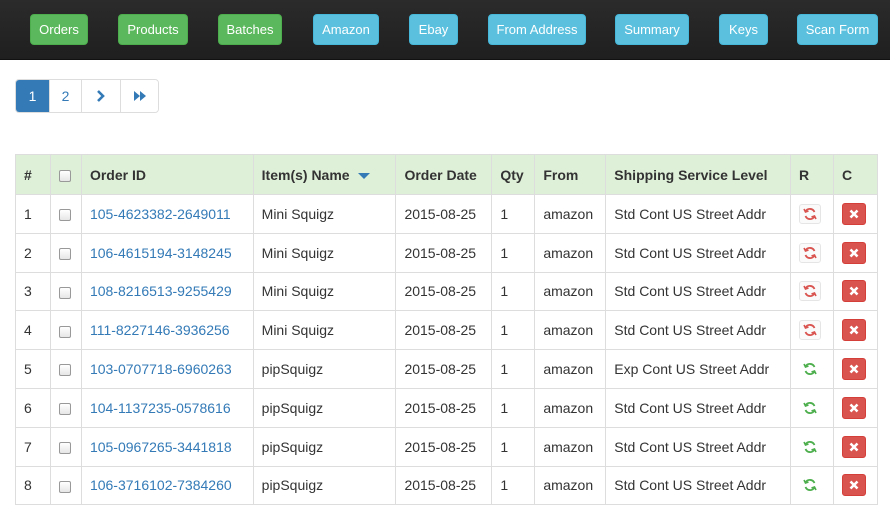 The height and width of the screenshot is (505, 890). Describe the element at coordinates (743, 29) in the screenshot. I see `nav-keys-button: Keys` at that location.